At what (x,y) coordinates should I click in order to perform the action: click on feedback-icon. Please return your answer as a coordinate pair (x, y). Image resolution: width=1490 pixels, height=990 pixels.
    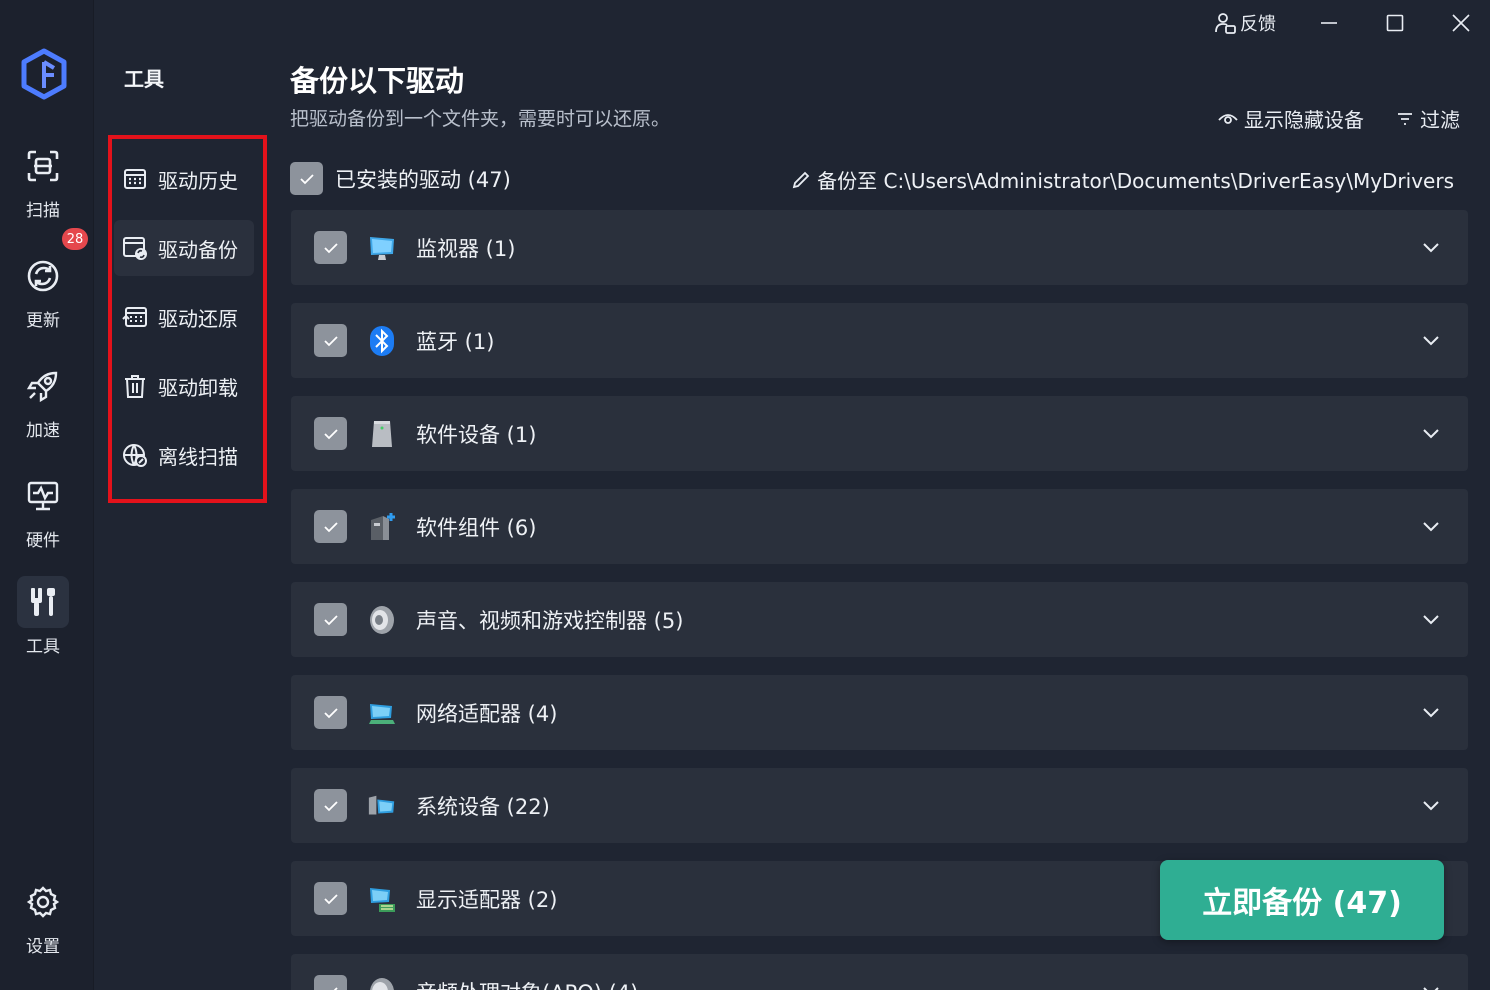
    Looking at the image, I should click on (1225, 23).